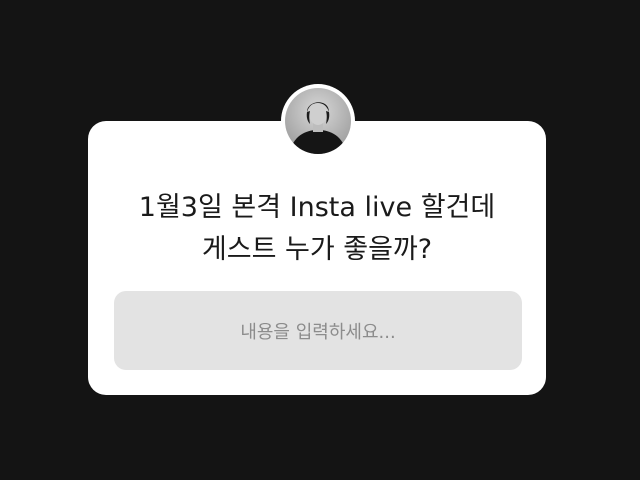 This screenshot has width=640, height=480. I want to click on question-text: 1월3일 본격 Insta live 할건데 게스트 누가 좋을까?, so click(317, 229).